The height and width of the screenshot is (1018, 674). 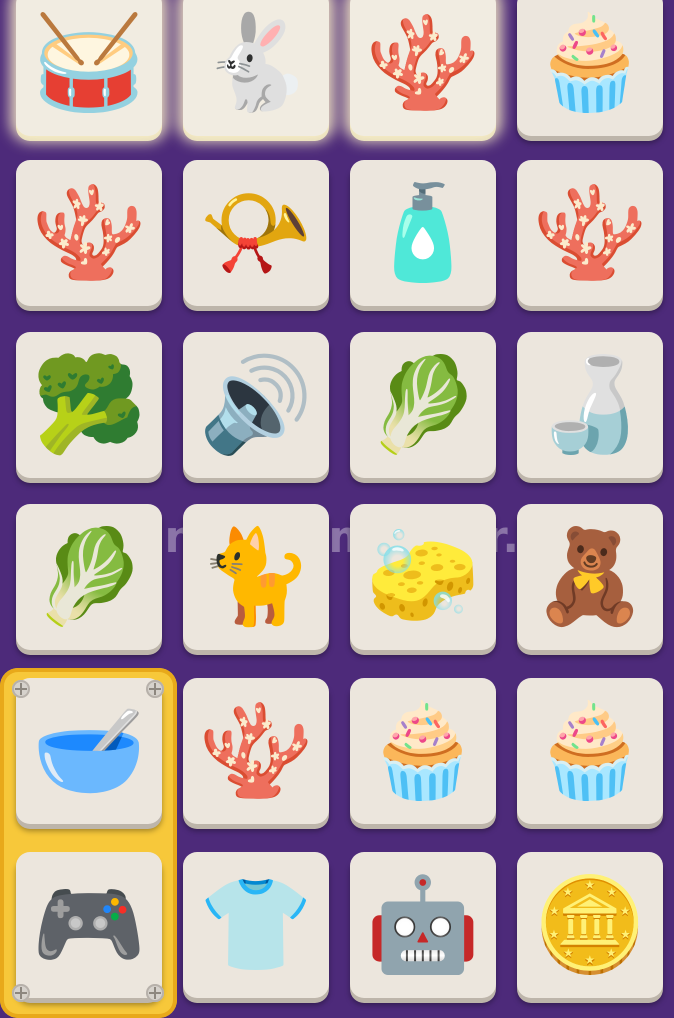 I want to click on tile-speaker: 🔊, so click(x=256, y=405).